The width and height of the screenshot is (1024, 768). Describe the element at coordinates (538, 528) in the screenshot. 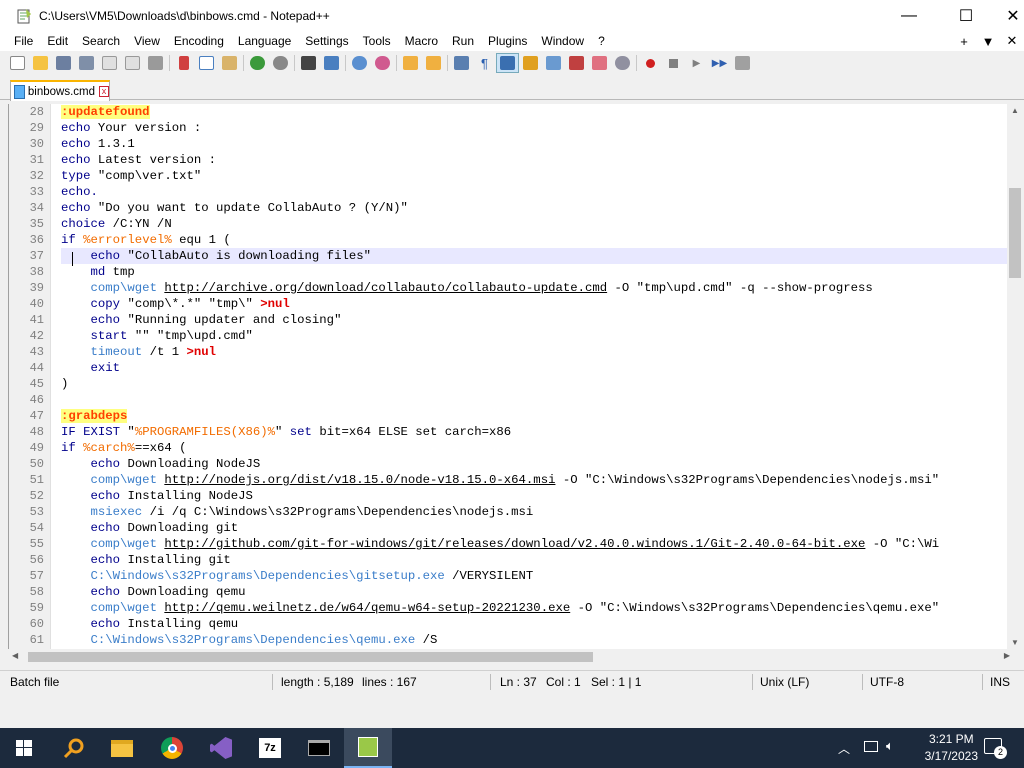

I see `code-line: echo Downloading git` at that location.